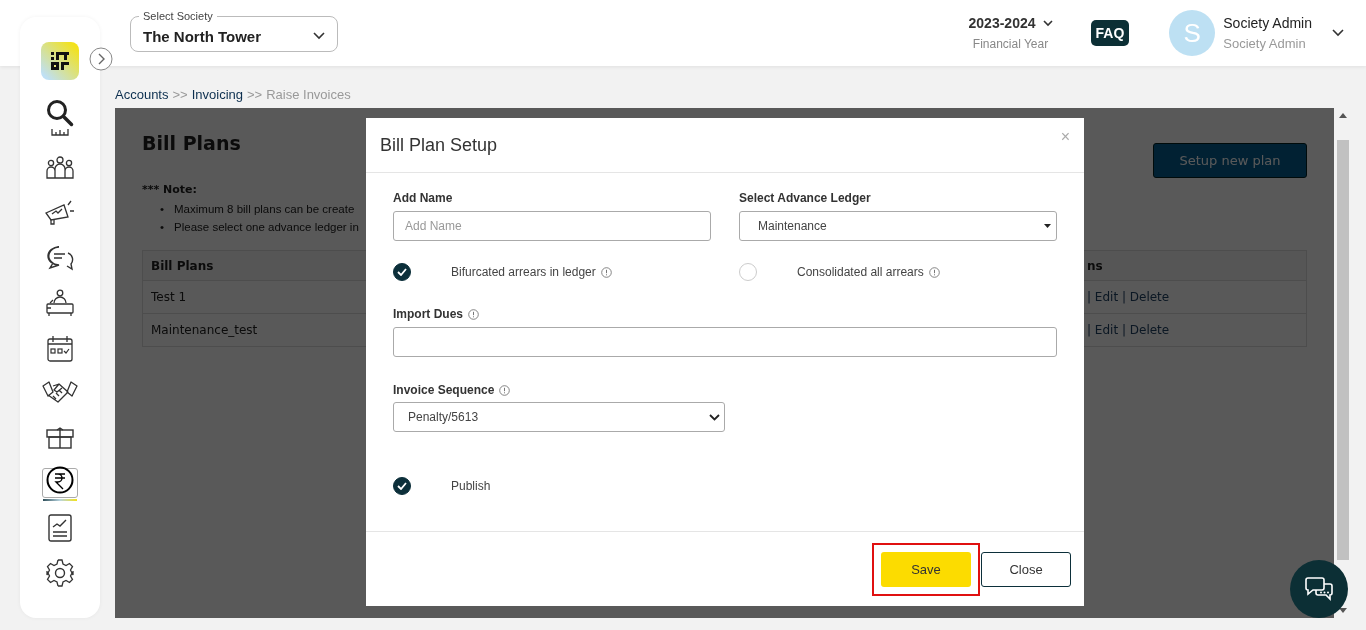 The height and width of the screenshot is (630, 1366). I want to click on user-role: Society Admin, so click(1265, 43).